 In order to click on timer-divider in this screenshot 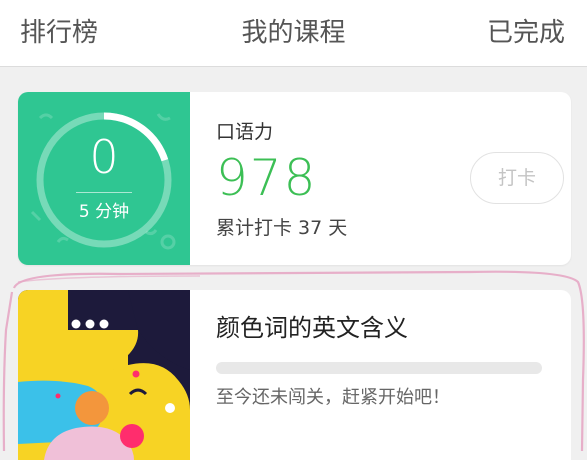, I will do `click(104, 192)`.